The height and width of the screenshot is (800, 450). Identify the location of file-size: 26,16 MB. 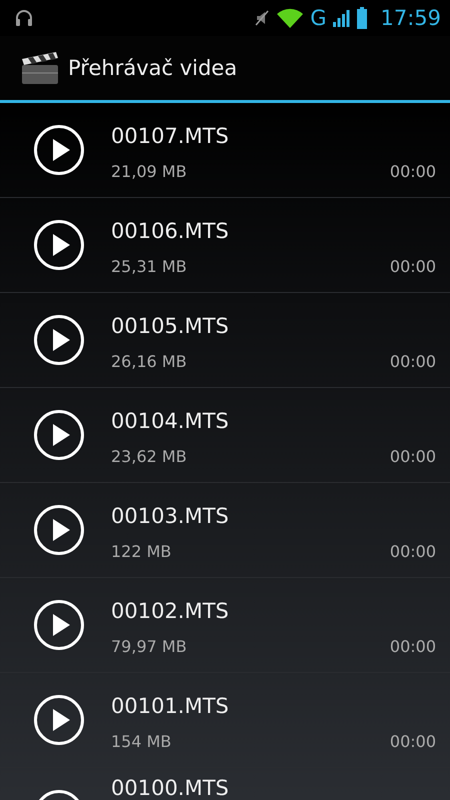
(149, 361).